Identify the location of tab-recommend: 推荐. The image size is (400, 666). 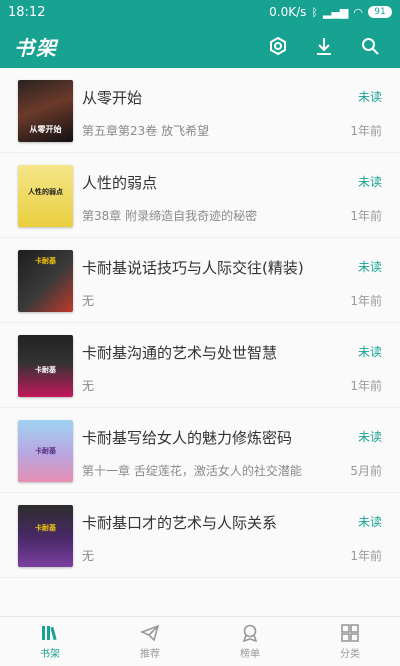
(150, 641).